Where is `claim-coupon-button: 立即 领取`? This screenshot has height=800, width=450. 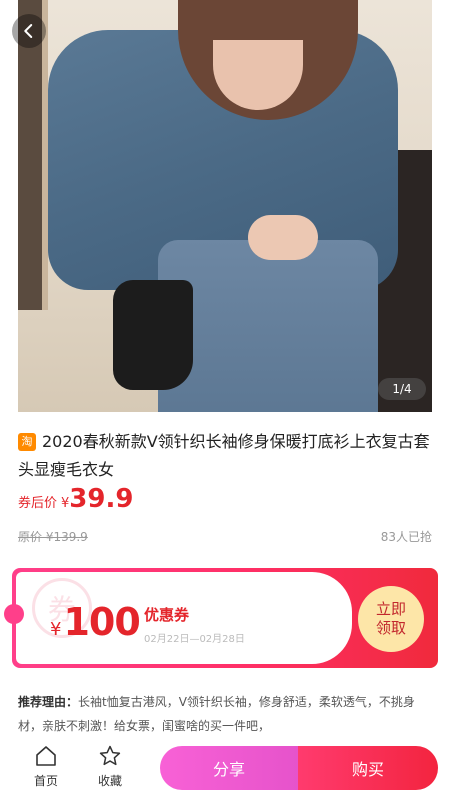 claim-coupon-button: 立即 领取 is located at coordinates (391, 619).